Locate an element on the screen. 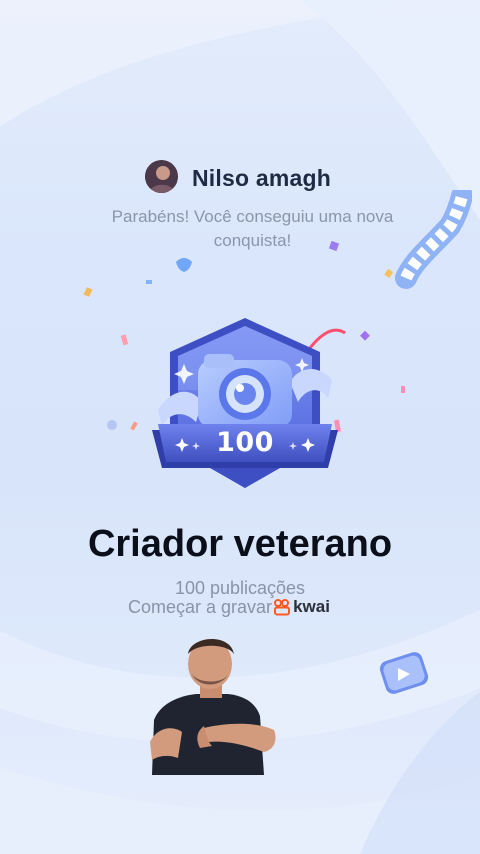 This screenshot has width=480, height=854. profile-header: Nilso amagh is located at coordinates (240, 177).